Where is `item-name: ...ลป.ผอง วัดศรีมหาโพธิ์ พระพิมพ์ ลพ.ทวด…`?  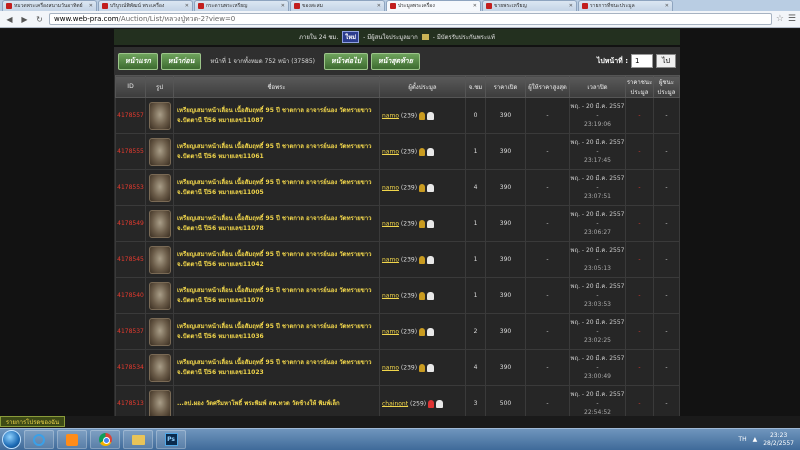
item-name: ...ลป.ผอง วัดศรีมหาโพธิ์ พระพิมพ์ ลพ.ทวด… is located at coordinates (276, 400).